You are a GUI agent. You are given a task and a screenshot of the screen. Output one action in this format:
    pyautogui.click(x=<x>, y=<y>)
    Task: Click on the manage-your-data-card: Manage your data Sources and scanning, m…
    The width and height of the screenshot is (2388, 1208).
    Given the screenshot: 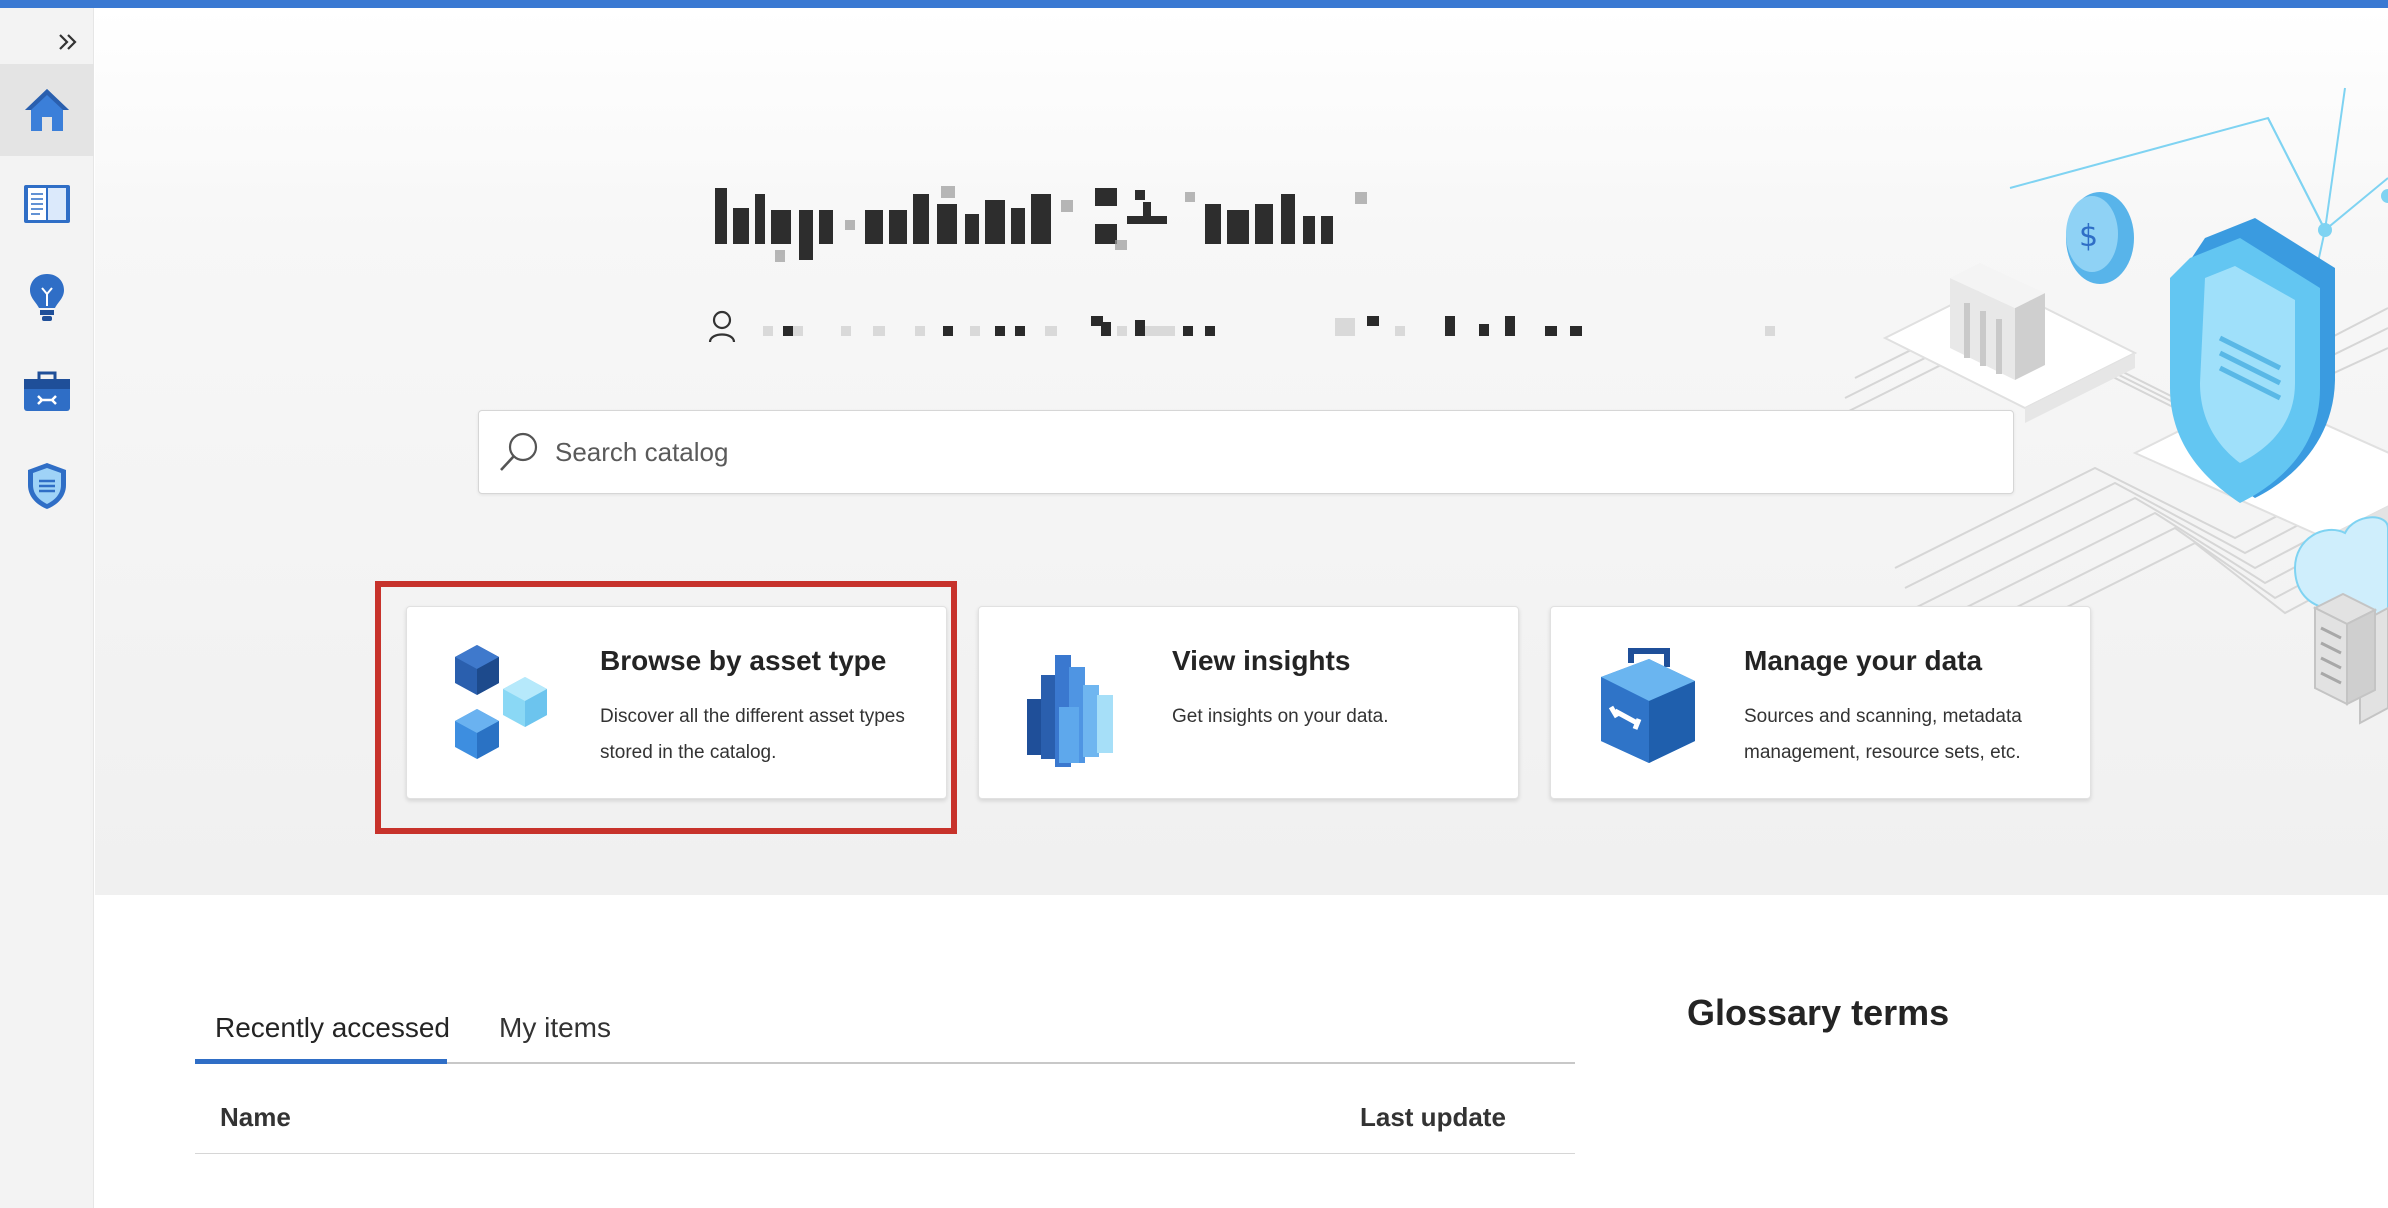 What is the action you would take?
    pyautogui.click(x=1820, y=702)
    